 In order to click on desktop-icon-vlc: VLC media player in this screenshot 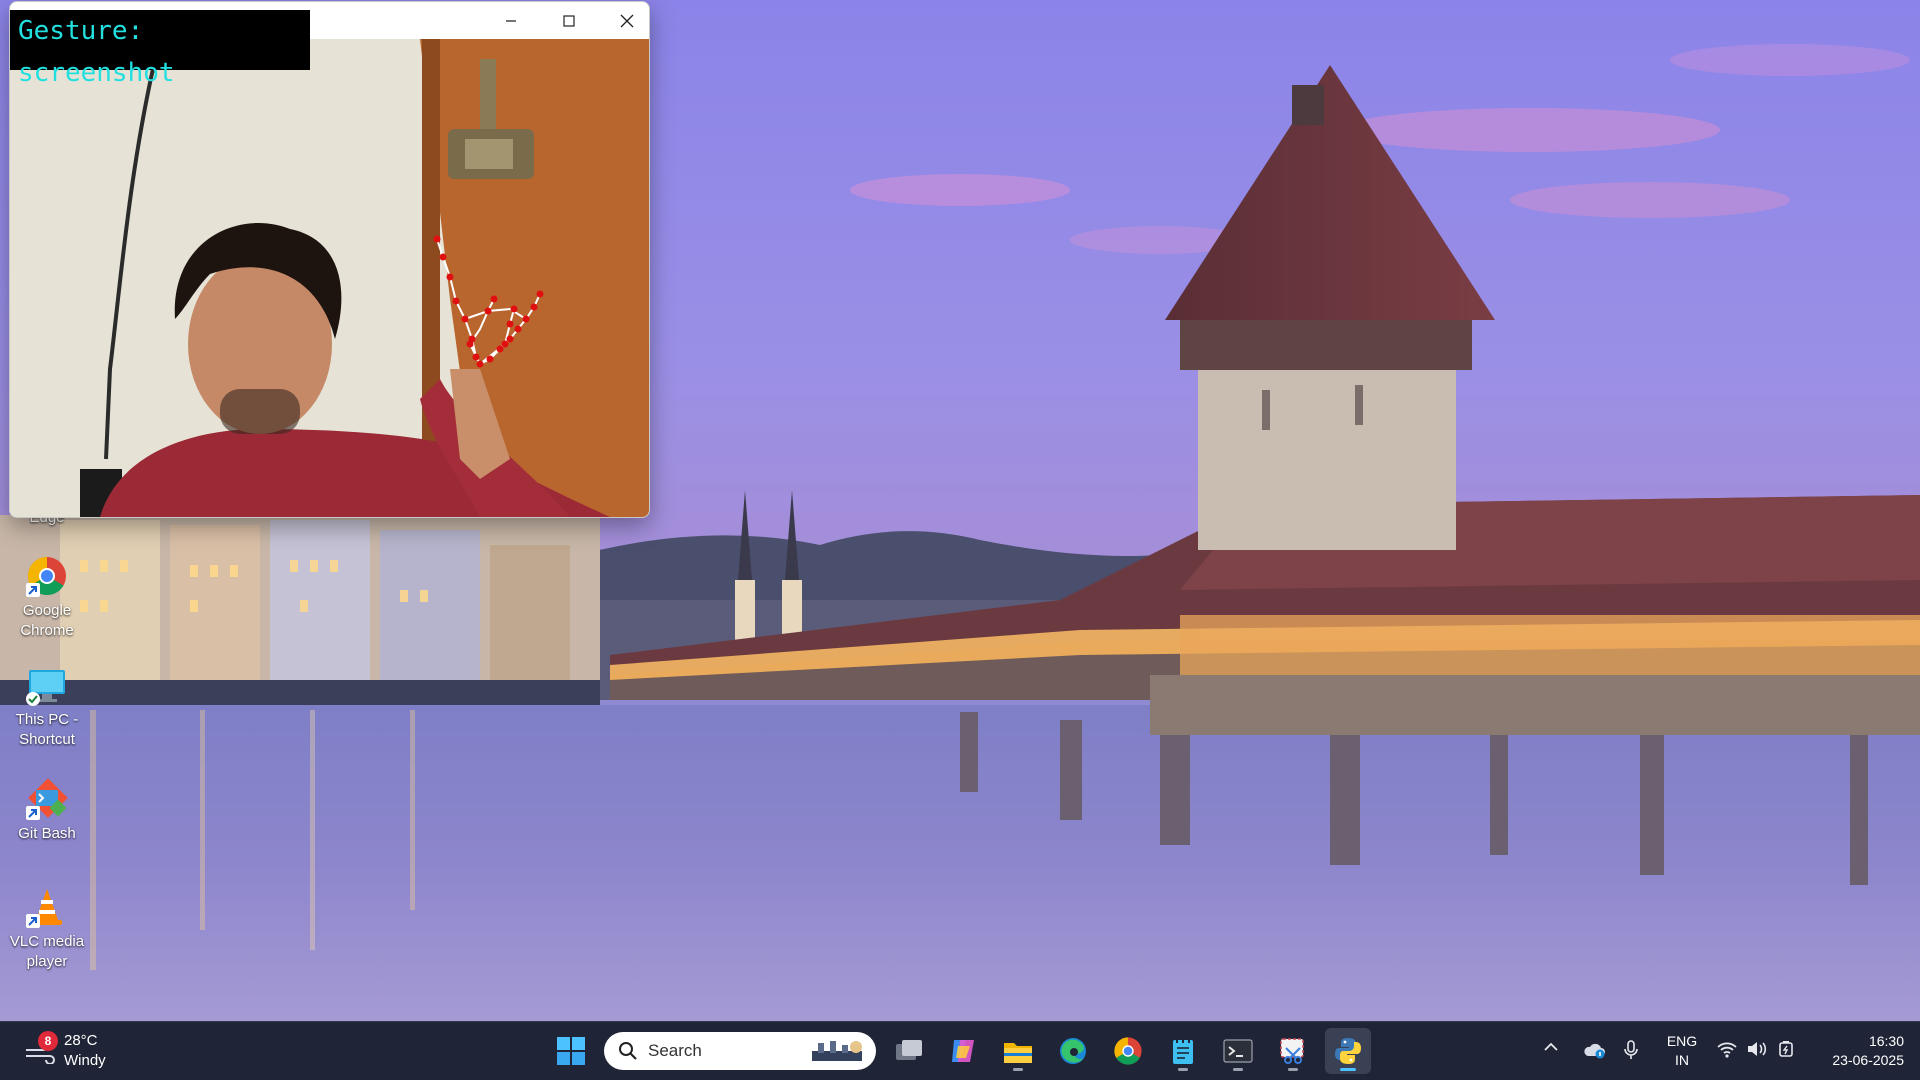, I will do `click(47, 929)`.